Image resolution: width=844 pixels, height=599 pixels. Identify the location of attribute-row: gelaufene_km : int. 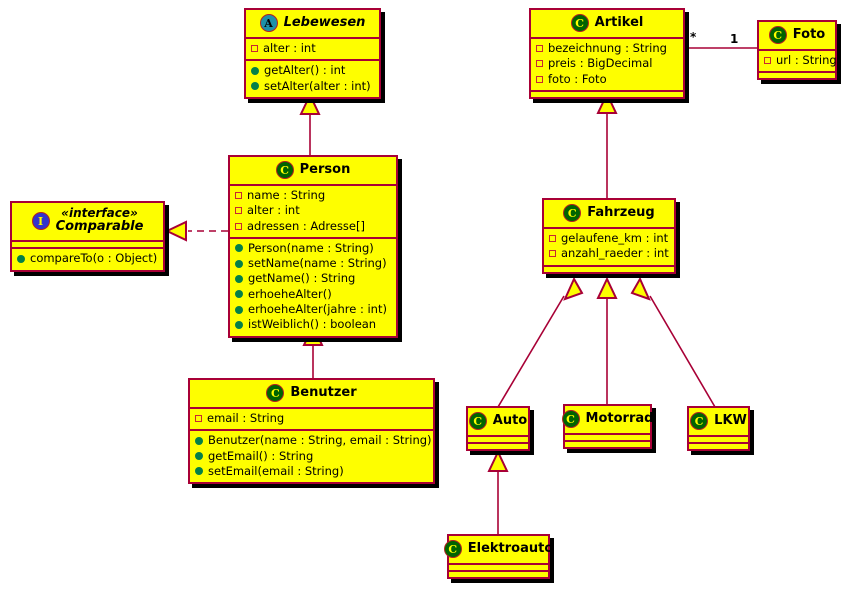
(609, 238).